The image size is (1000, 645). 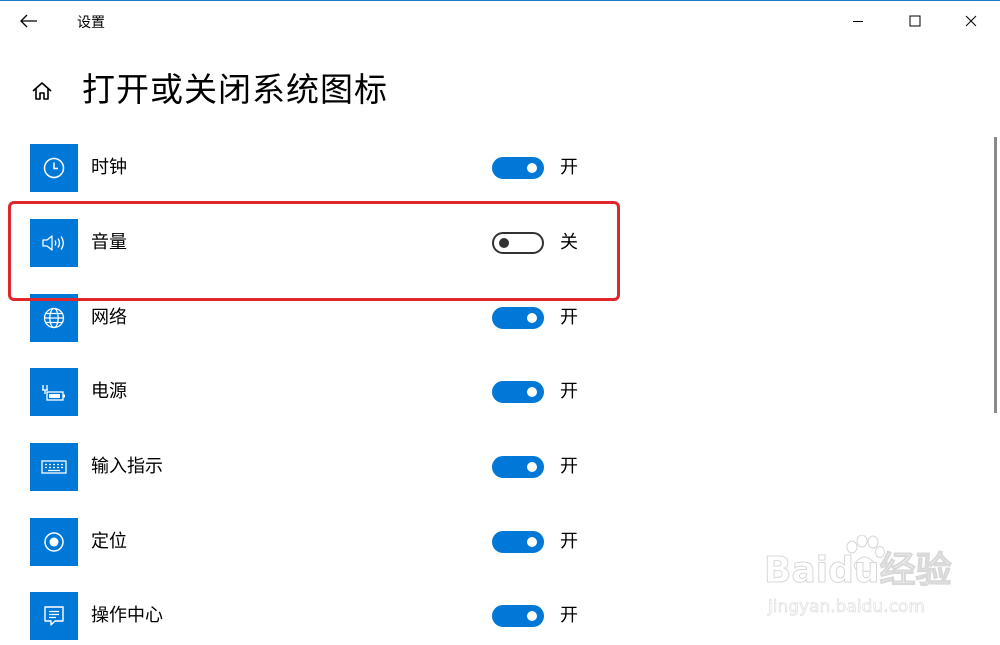 I want to click on back-button, so click(x=29, y=21).